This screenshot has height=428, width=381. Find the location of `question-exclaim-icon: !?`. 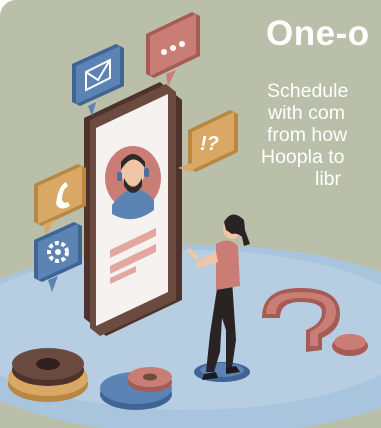

question-exclaim-icon: !? is located at coordinates (208, 141).